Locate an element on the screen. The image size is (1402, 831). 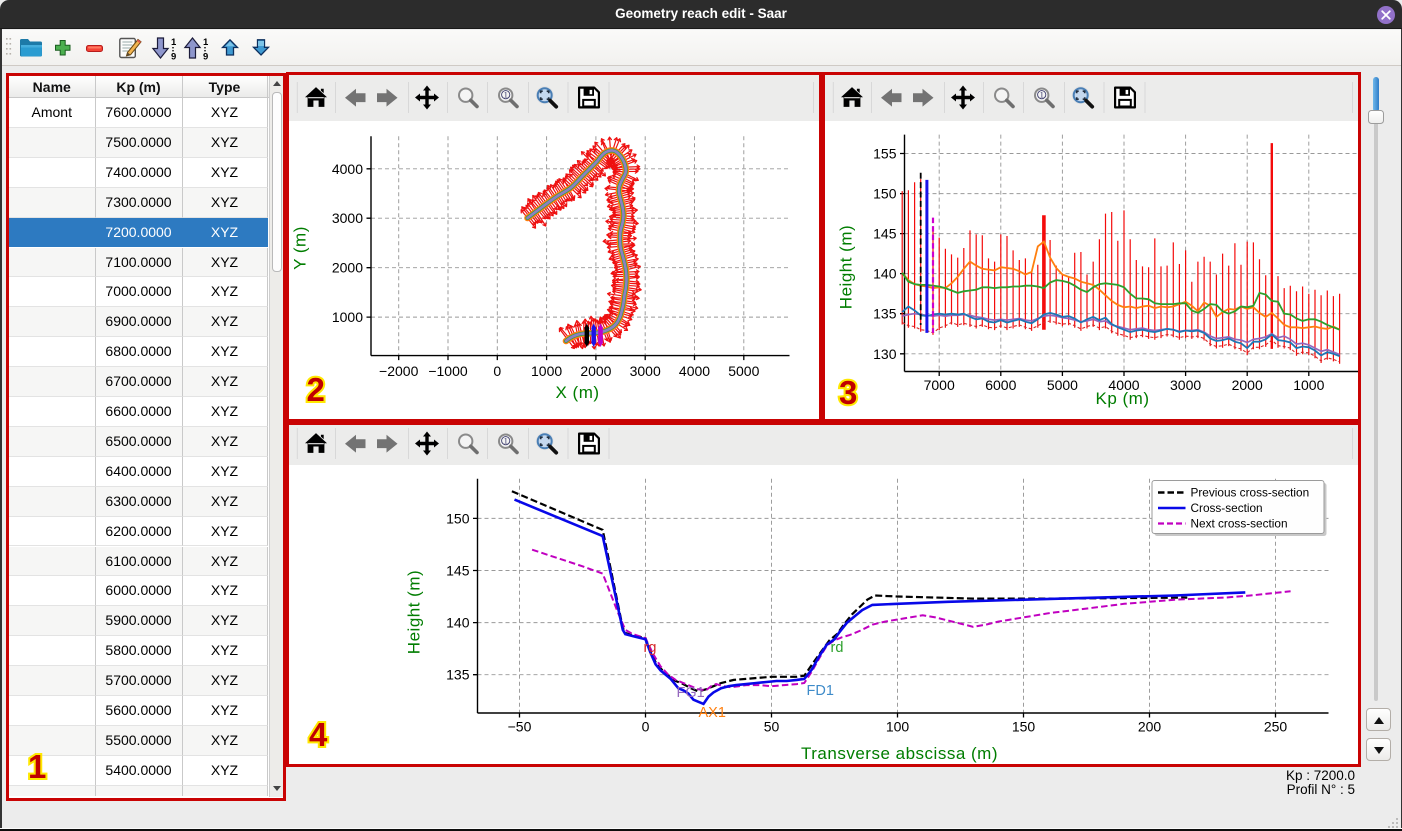
svg-text: −2000 is located at coordinates (399, 371).